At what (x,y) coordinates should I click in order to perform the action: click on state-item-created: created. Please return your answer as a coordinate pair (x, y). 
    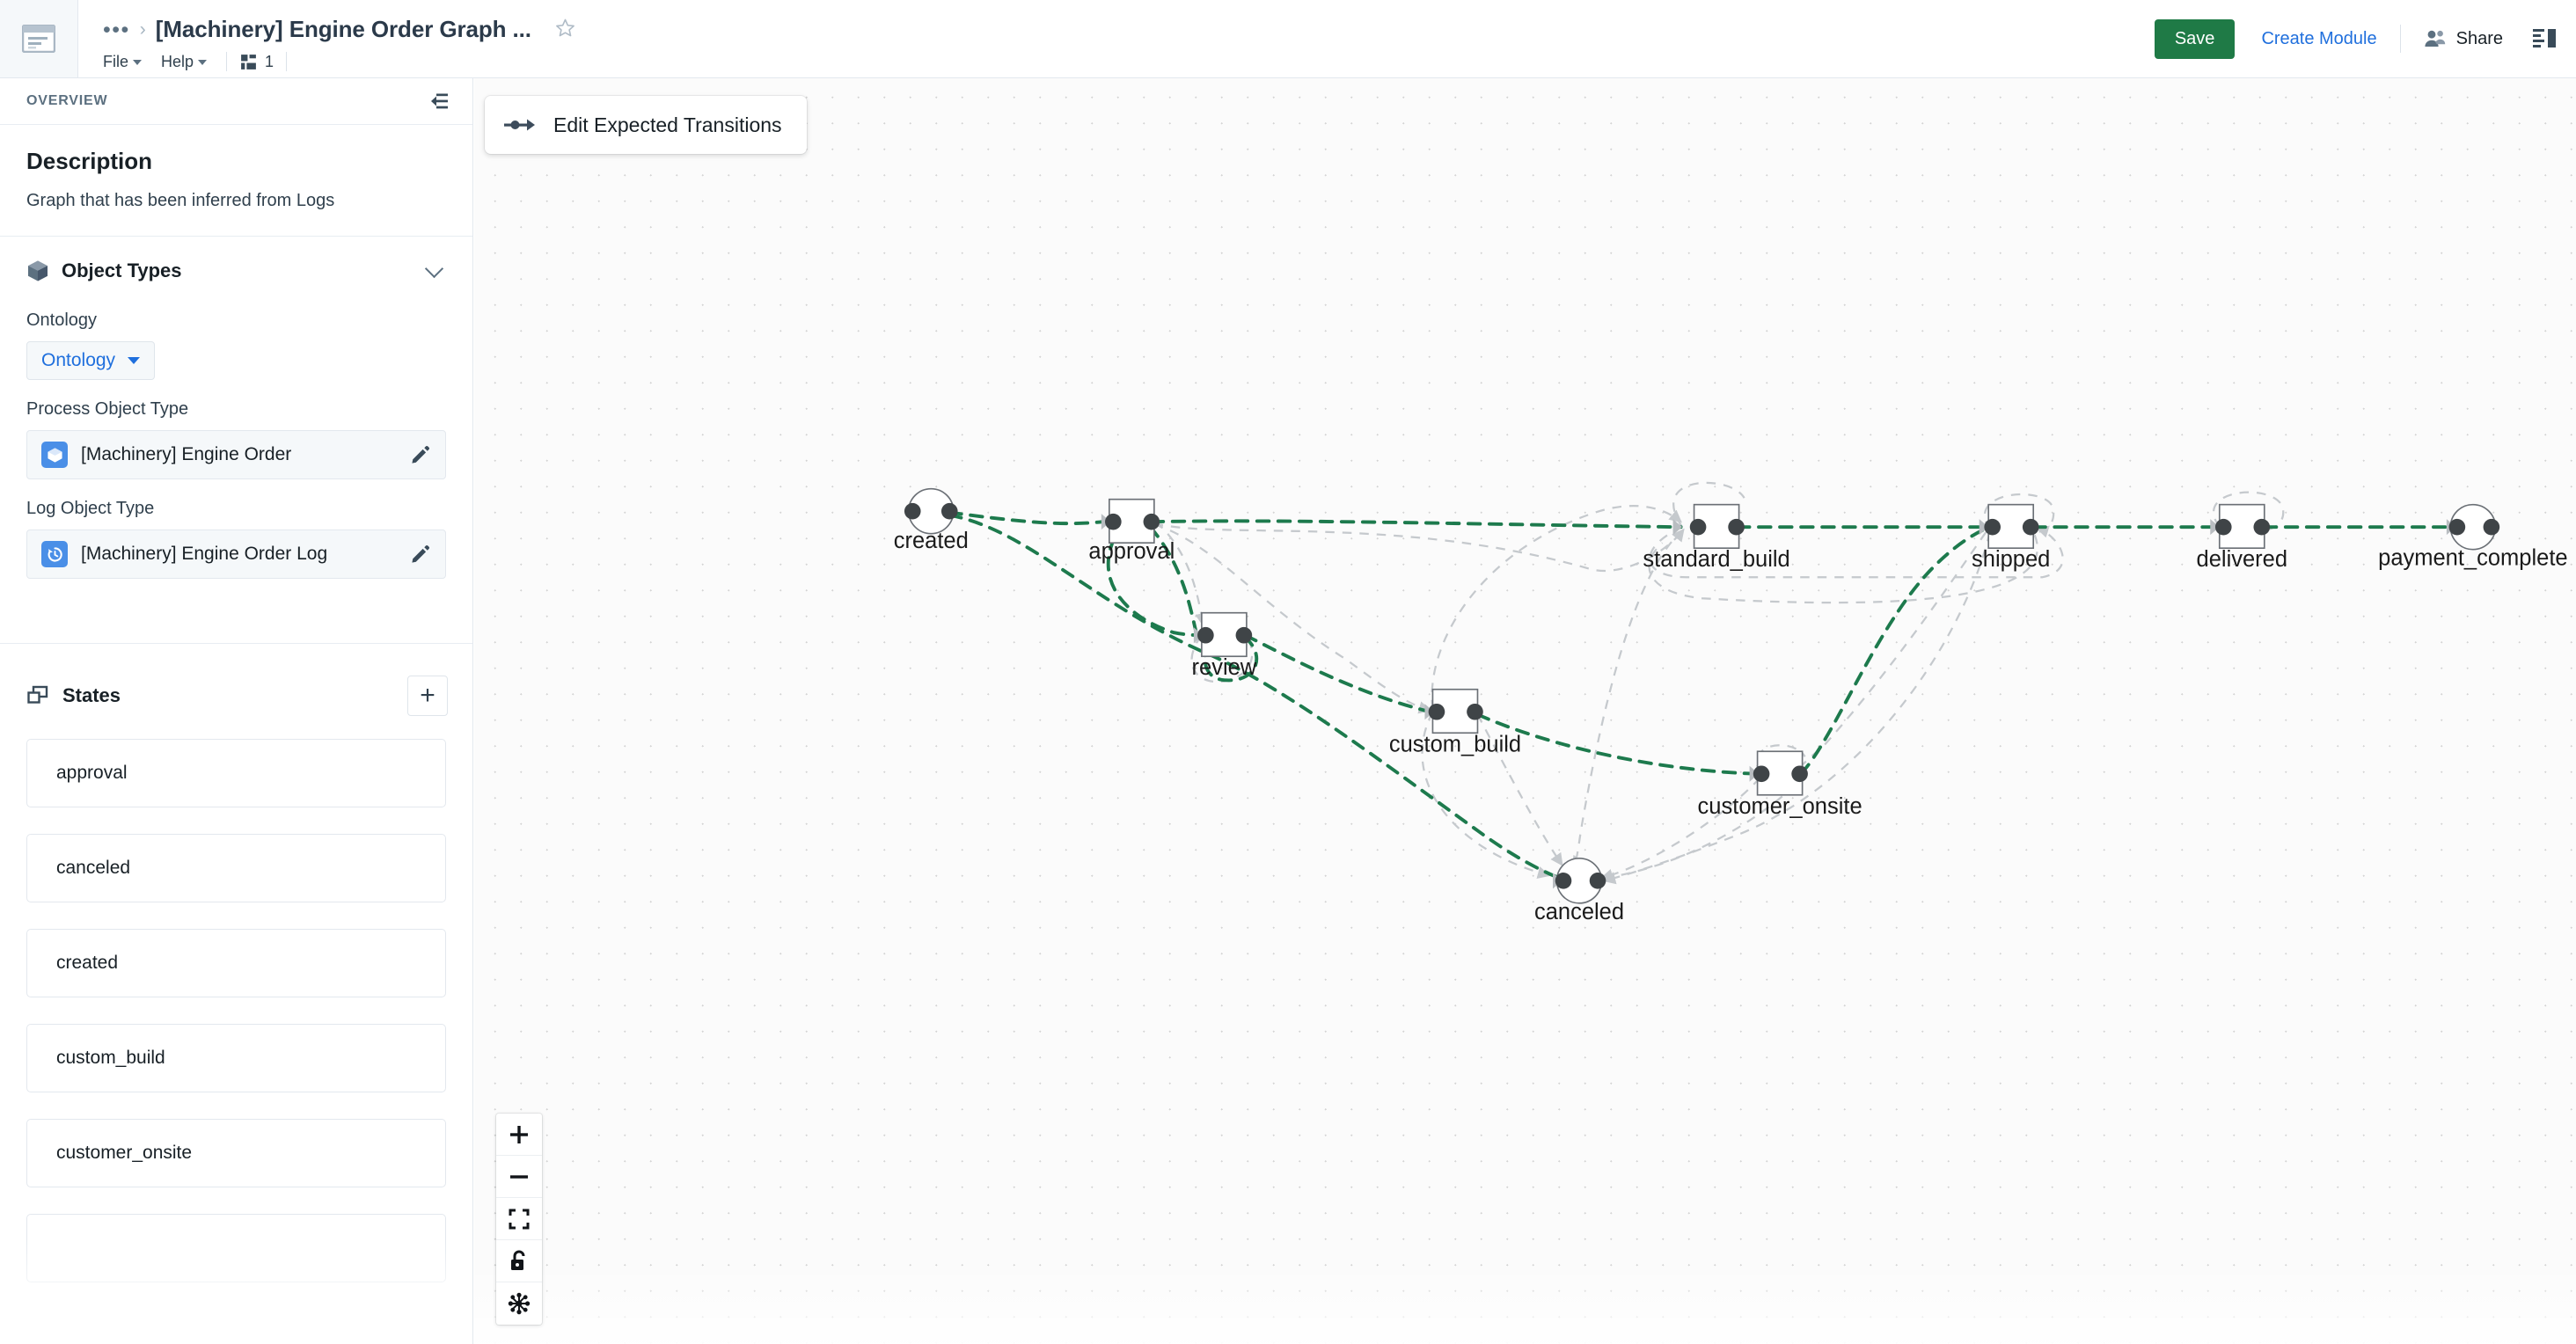
    Looking at the image, I should click on (236, 963).